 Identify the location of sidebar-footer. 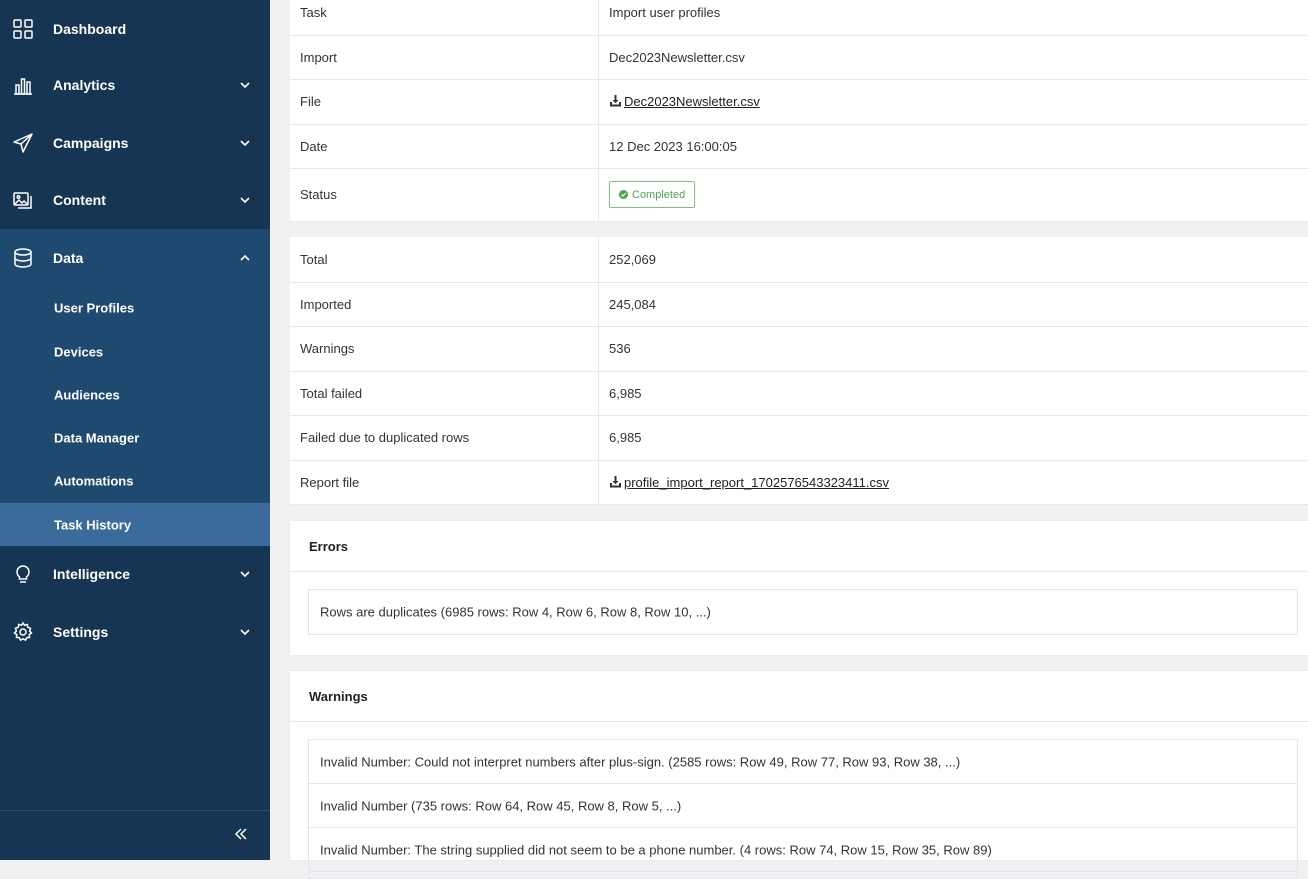
(135, 835).